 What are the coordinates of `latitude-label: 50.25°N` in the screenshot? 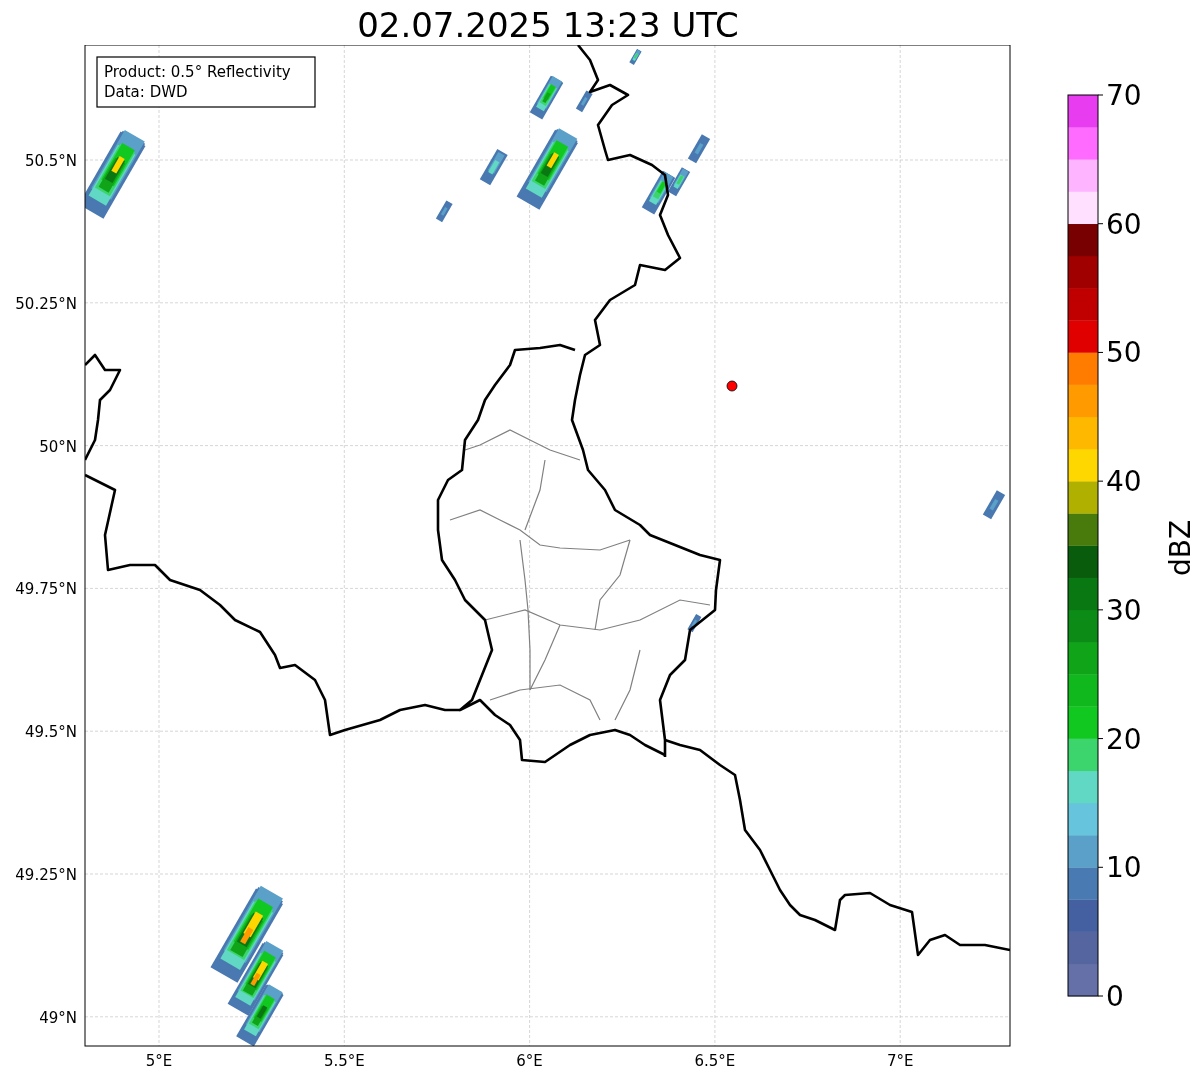 It's located at (46, 303).